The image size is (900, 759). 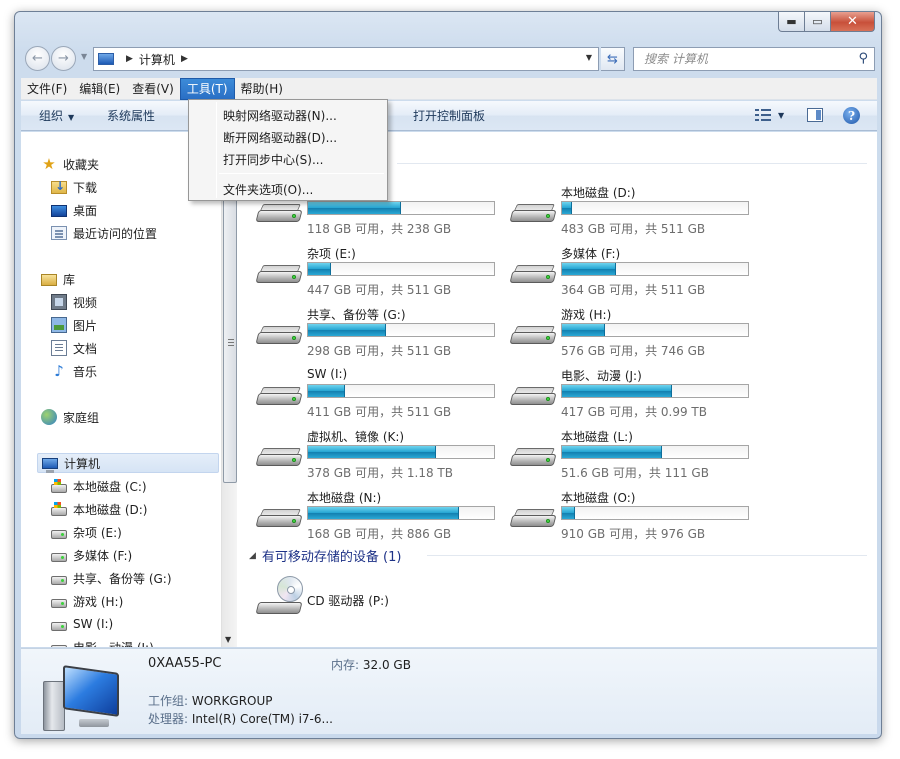 I want to click on sidebar-item-pictures: 图片, so click(x=74, y=325).